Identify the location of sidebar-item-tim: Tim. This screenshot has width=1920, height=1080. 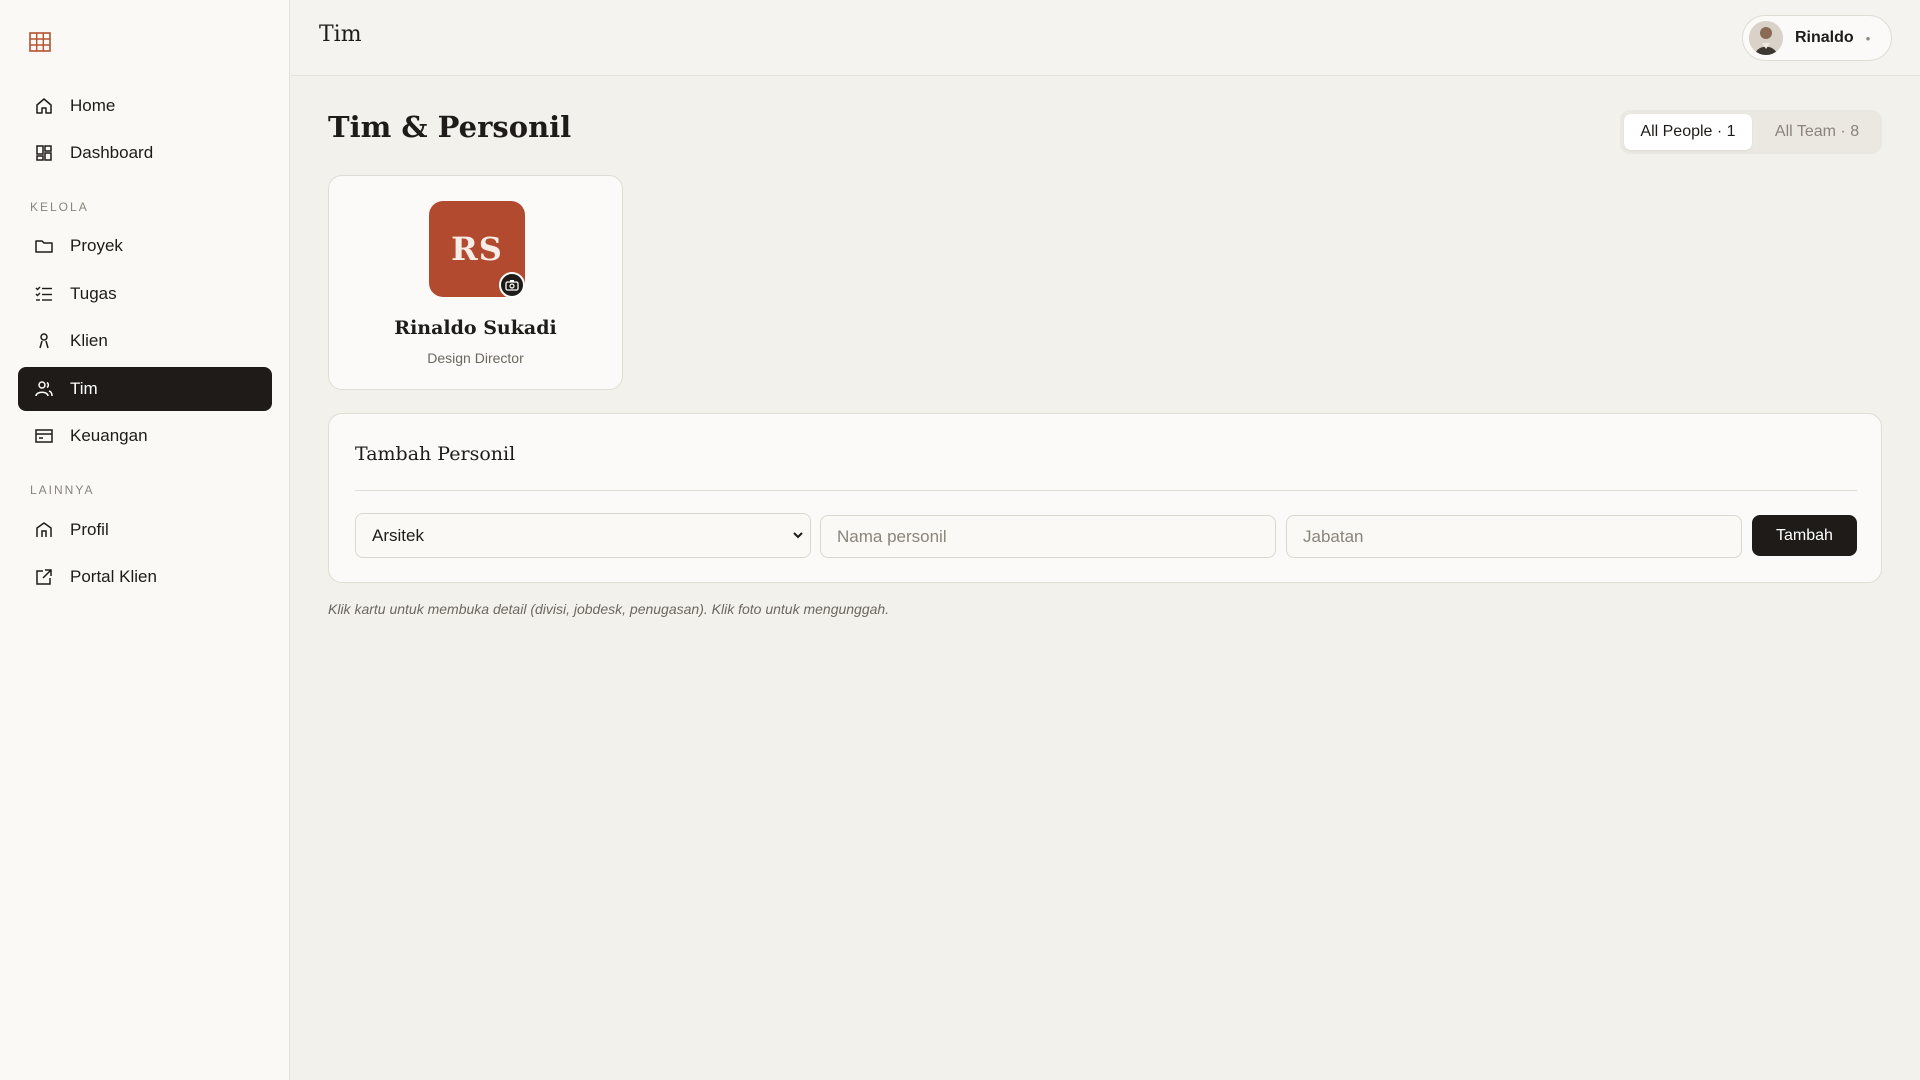
(145, 389).